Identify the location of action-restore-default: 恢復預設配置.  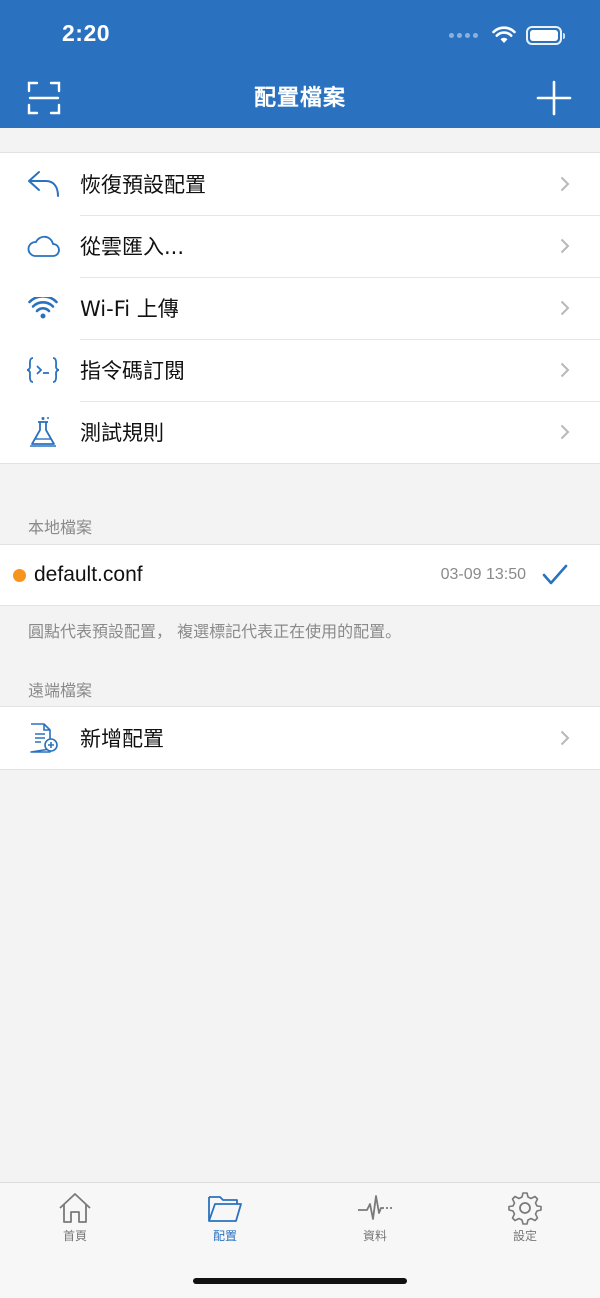
(300, 184).